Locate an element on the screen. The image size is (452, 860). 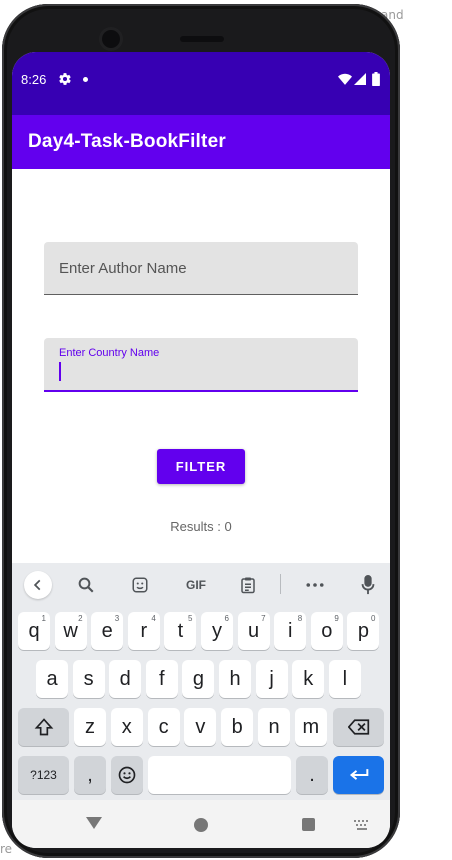
key-g: g is located at coordinates (198, 679).